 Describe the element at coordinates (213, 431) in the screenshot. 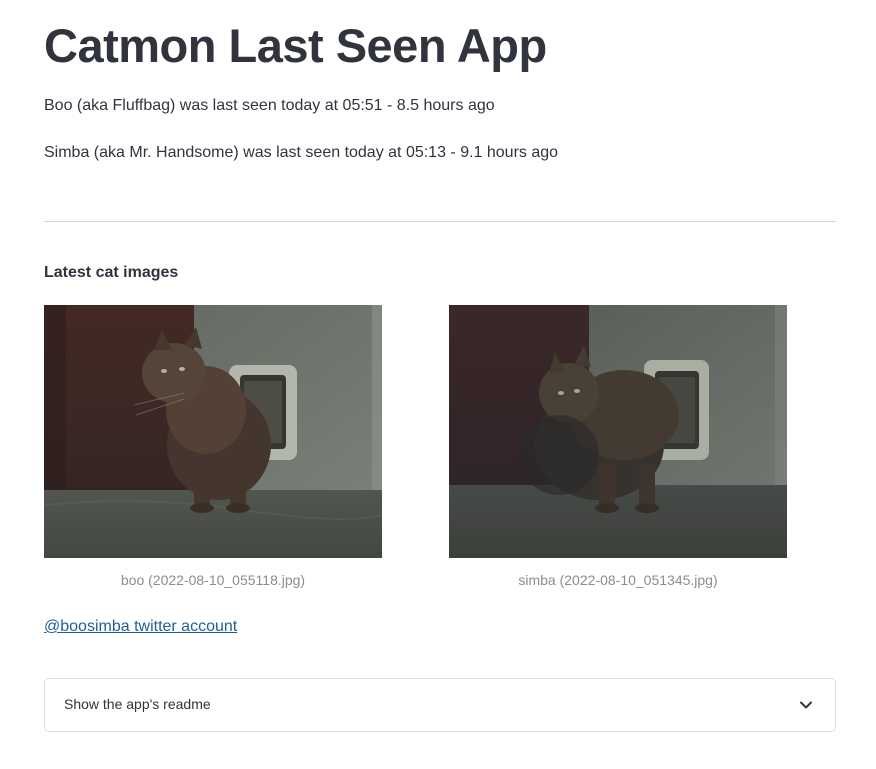

I see `boo-cat-photo` at that location.